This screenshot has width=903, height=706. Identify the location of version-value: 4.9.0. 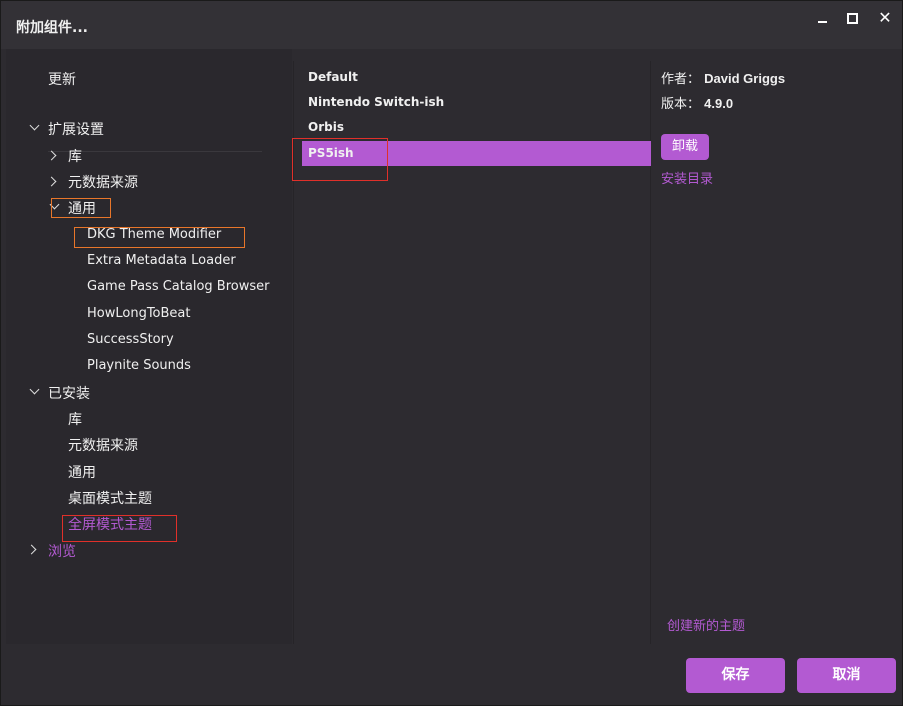
(719, 103).